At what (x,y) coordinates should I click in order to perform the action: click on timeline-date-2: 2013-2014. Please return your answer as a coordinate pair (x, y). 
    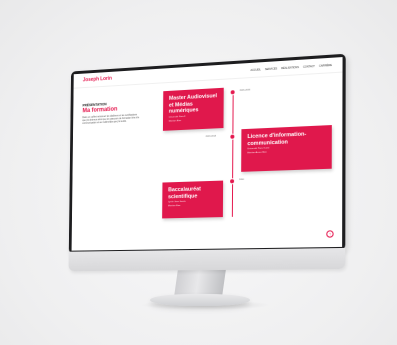
    Looking at the image, I should click on (210, 136).